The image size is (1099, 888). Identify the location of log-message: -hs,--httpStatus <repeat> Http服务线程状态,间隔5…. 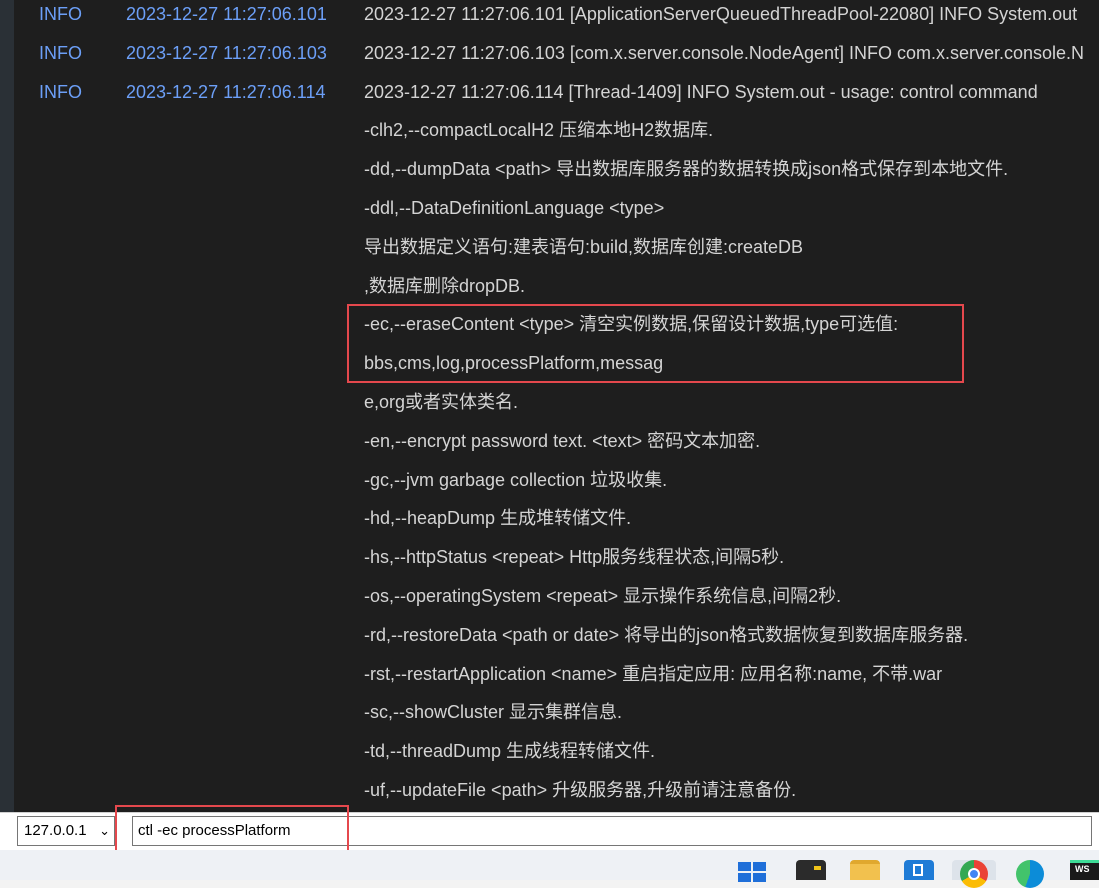
(574, 557).